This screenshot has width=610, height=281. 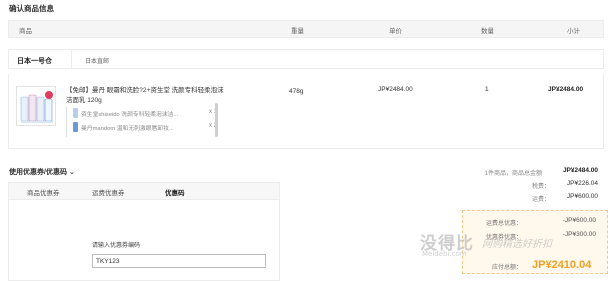 What do you see at coordinates (144, 240) in the screenshot?
I see `coupon-panel` at bounding box center [144, 240].